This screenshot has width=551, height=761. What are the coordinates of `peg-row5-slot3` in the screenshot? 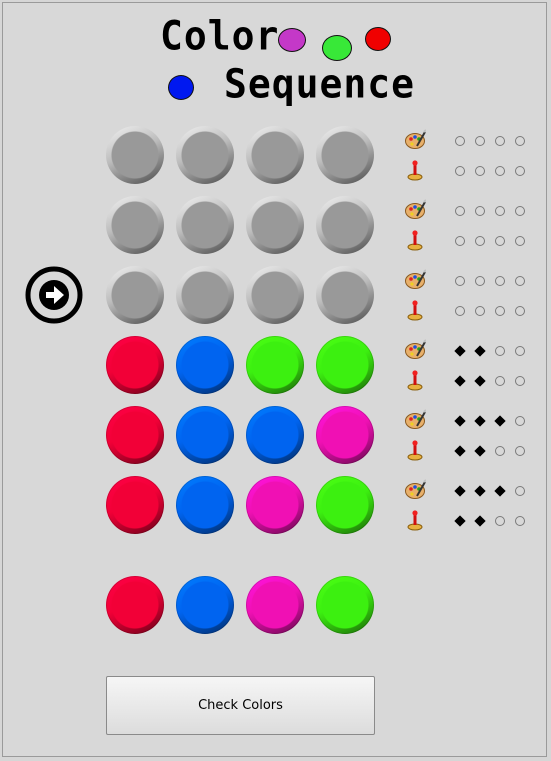 It's located at (275, 435).